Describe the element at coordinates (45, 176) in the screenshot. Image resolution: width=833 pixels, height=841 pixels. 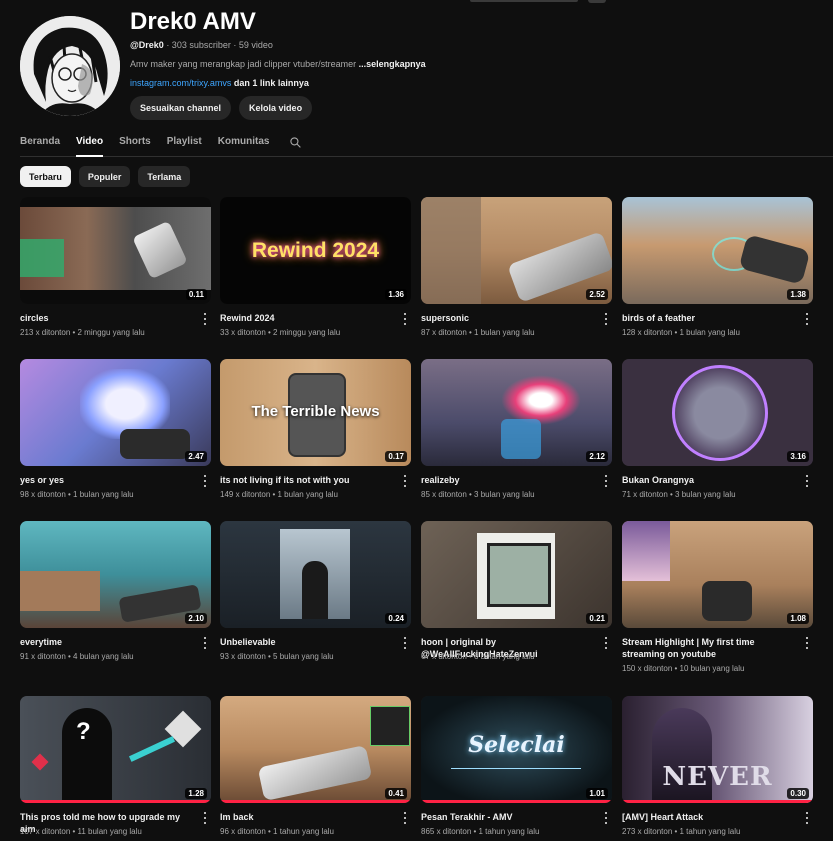
I see `chip-terbaru: Terbaru` at that location.